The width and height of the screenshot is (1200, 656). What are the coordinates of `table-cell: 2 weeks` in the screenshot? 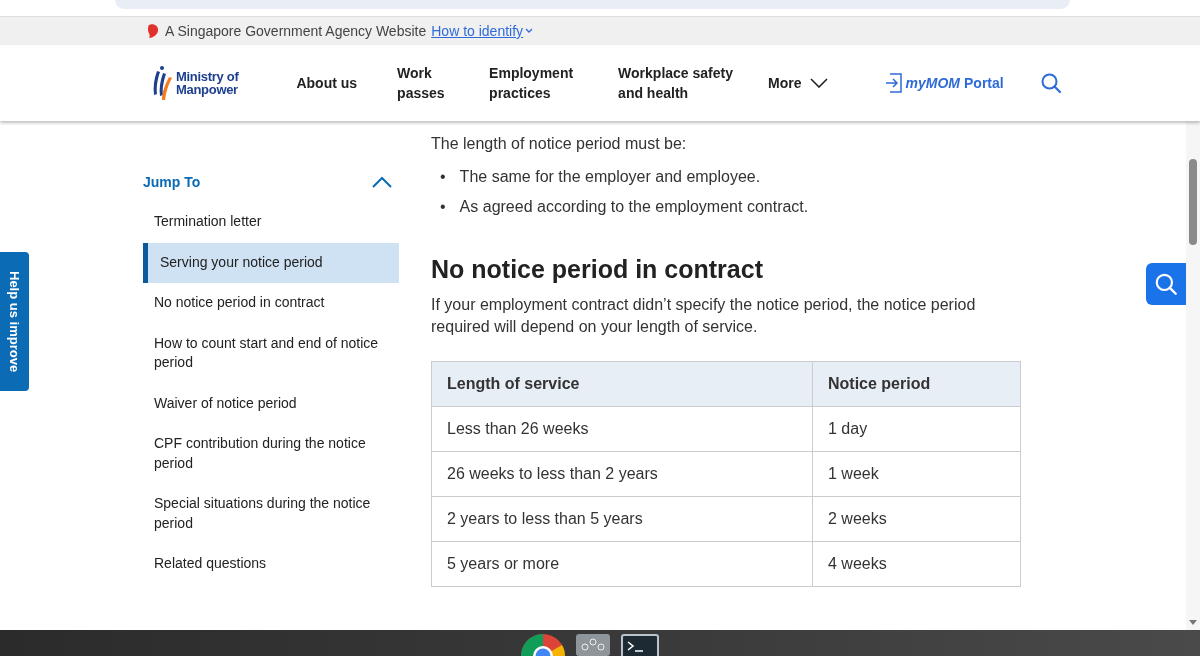 It's located at (916, 519).